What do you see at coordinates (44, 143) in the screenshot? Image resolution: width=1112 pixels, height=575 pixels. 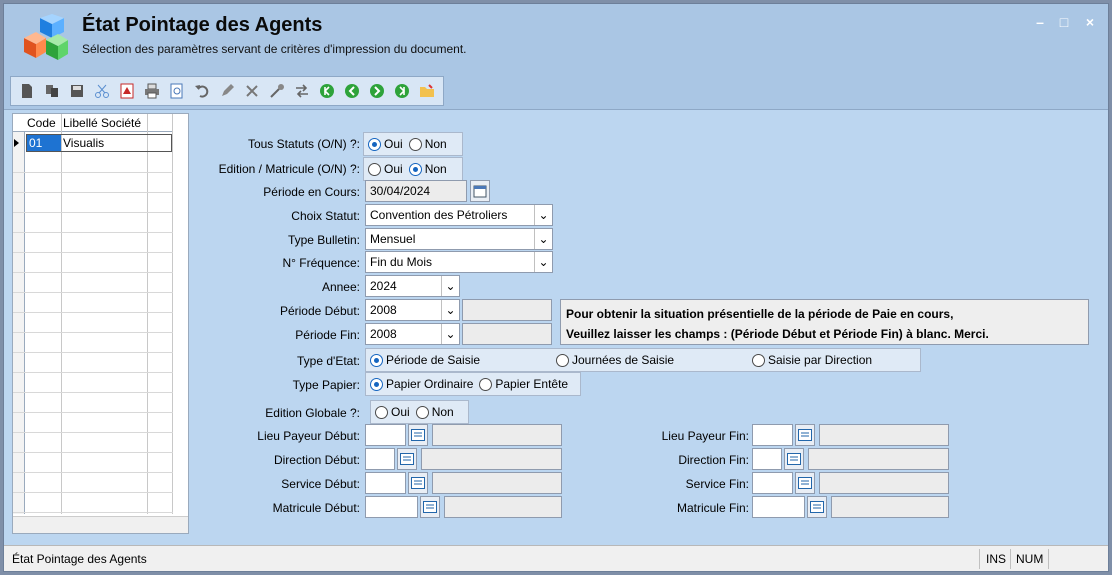 I see `grid-cell-code: 01` at bounding box center [44, 143].